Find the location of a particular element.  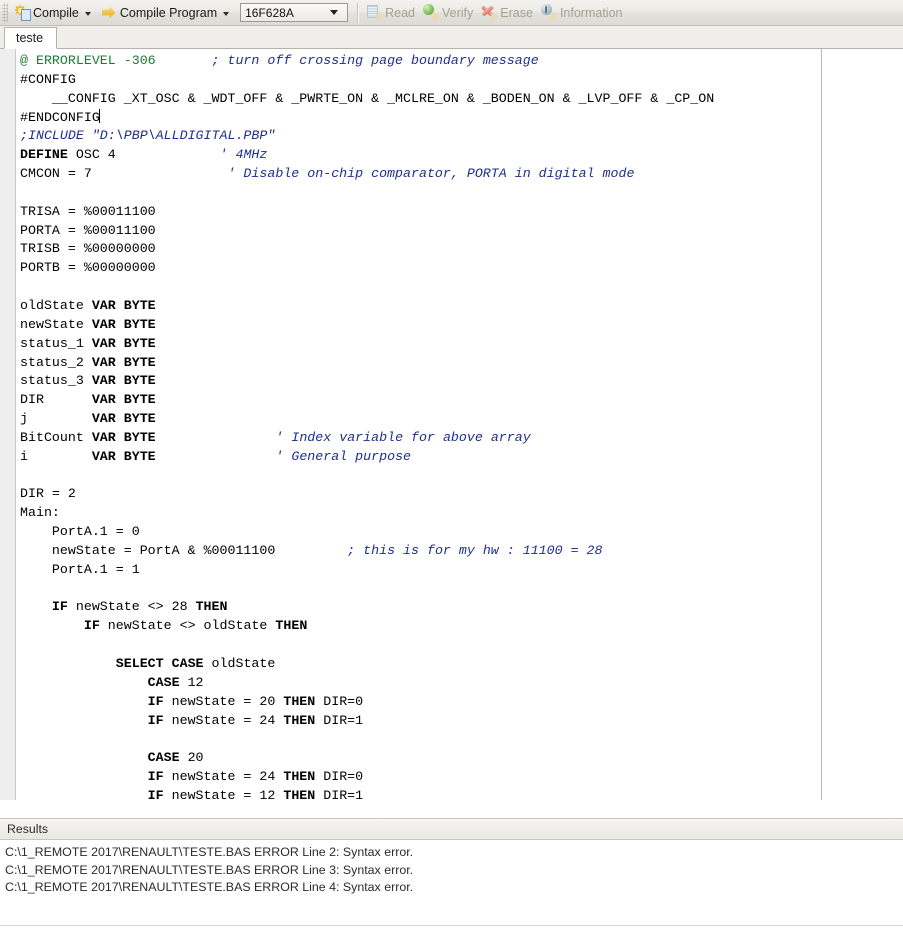

code-text: 12 is located at coordinates (191, 682).